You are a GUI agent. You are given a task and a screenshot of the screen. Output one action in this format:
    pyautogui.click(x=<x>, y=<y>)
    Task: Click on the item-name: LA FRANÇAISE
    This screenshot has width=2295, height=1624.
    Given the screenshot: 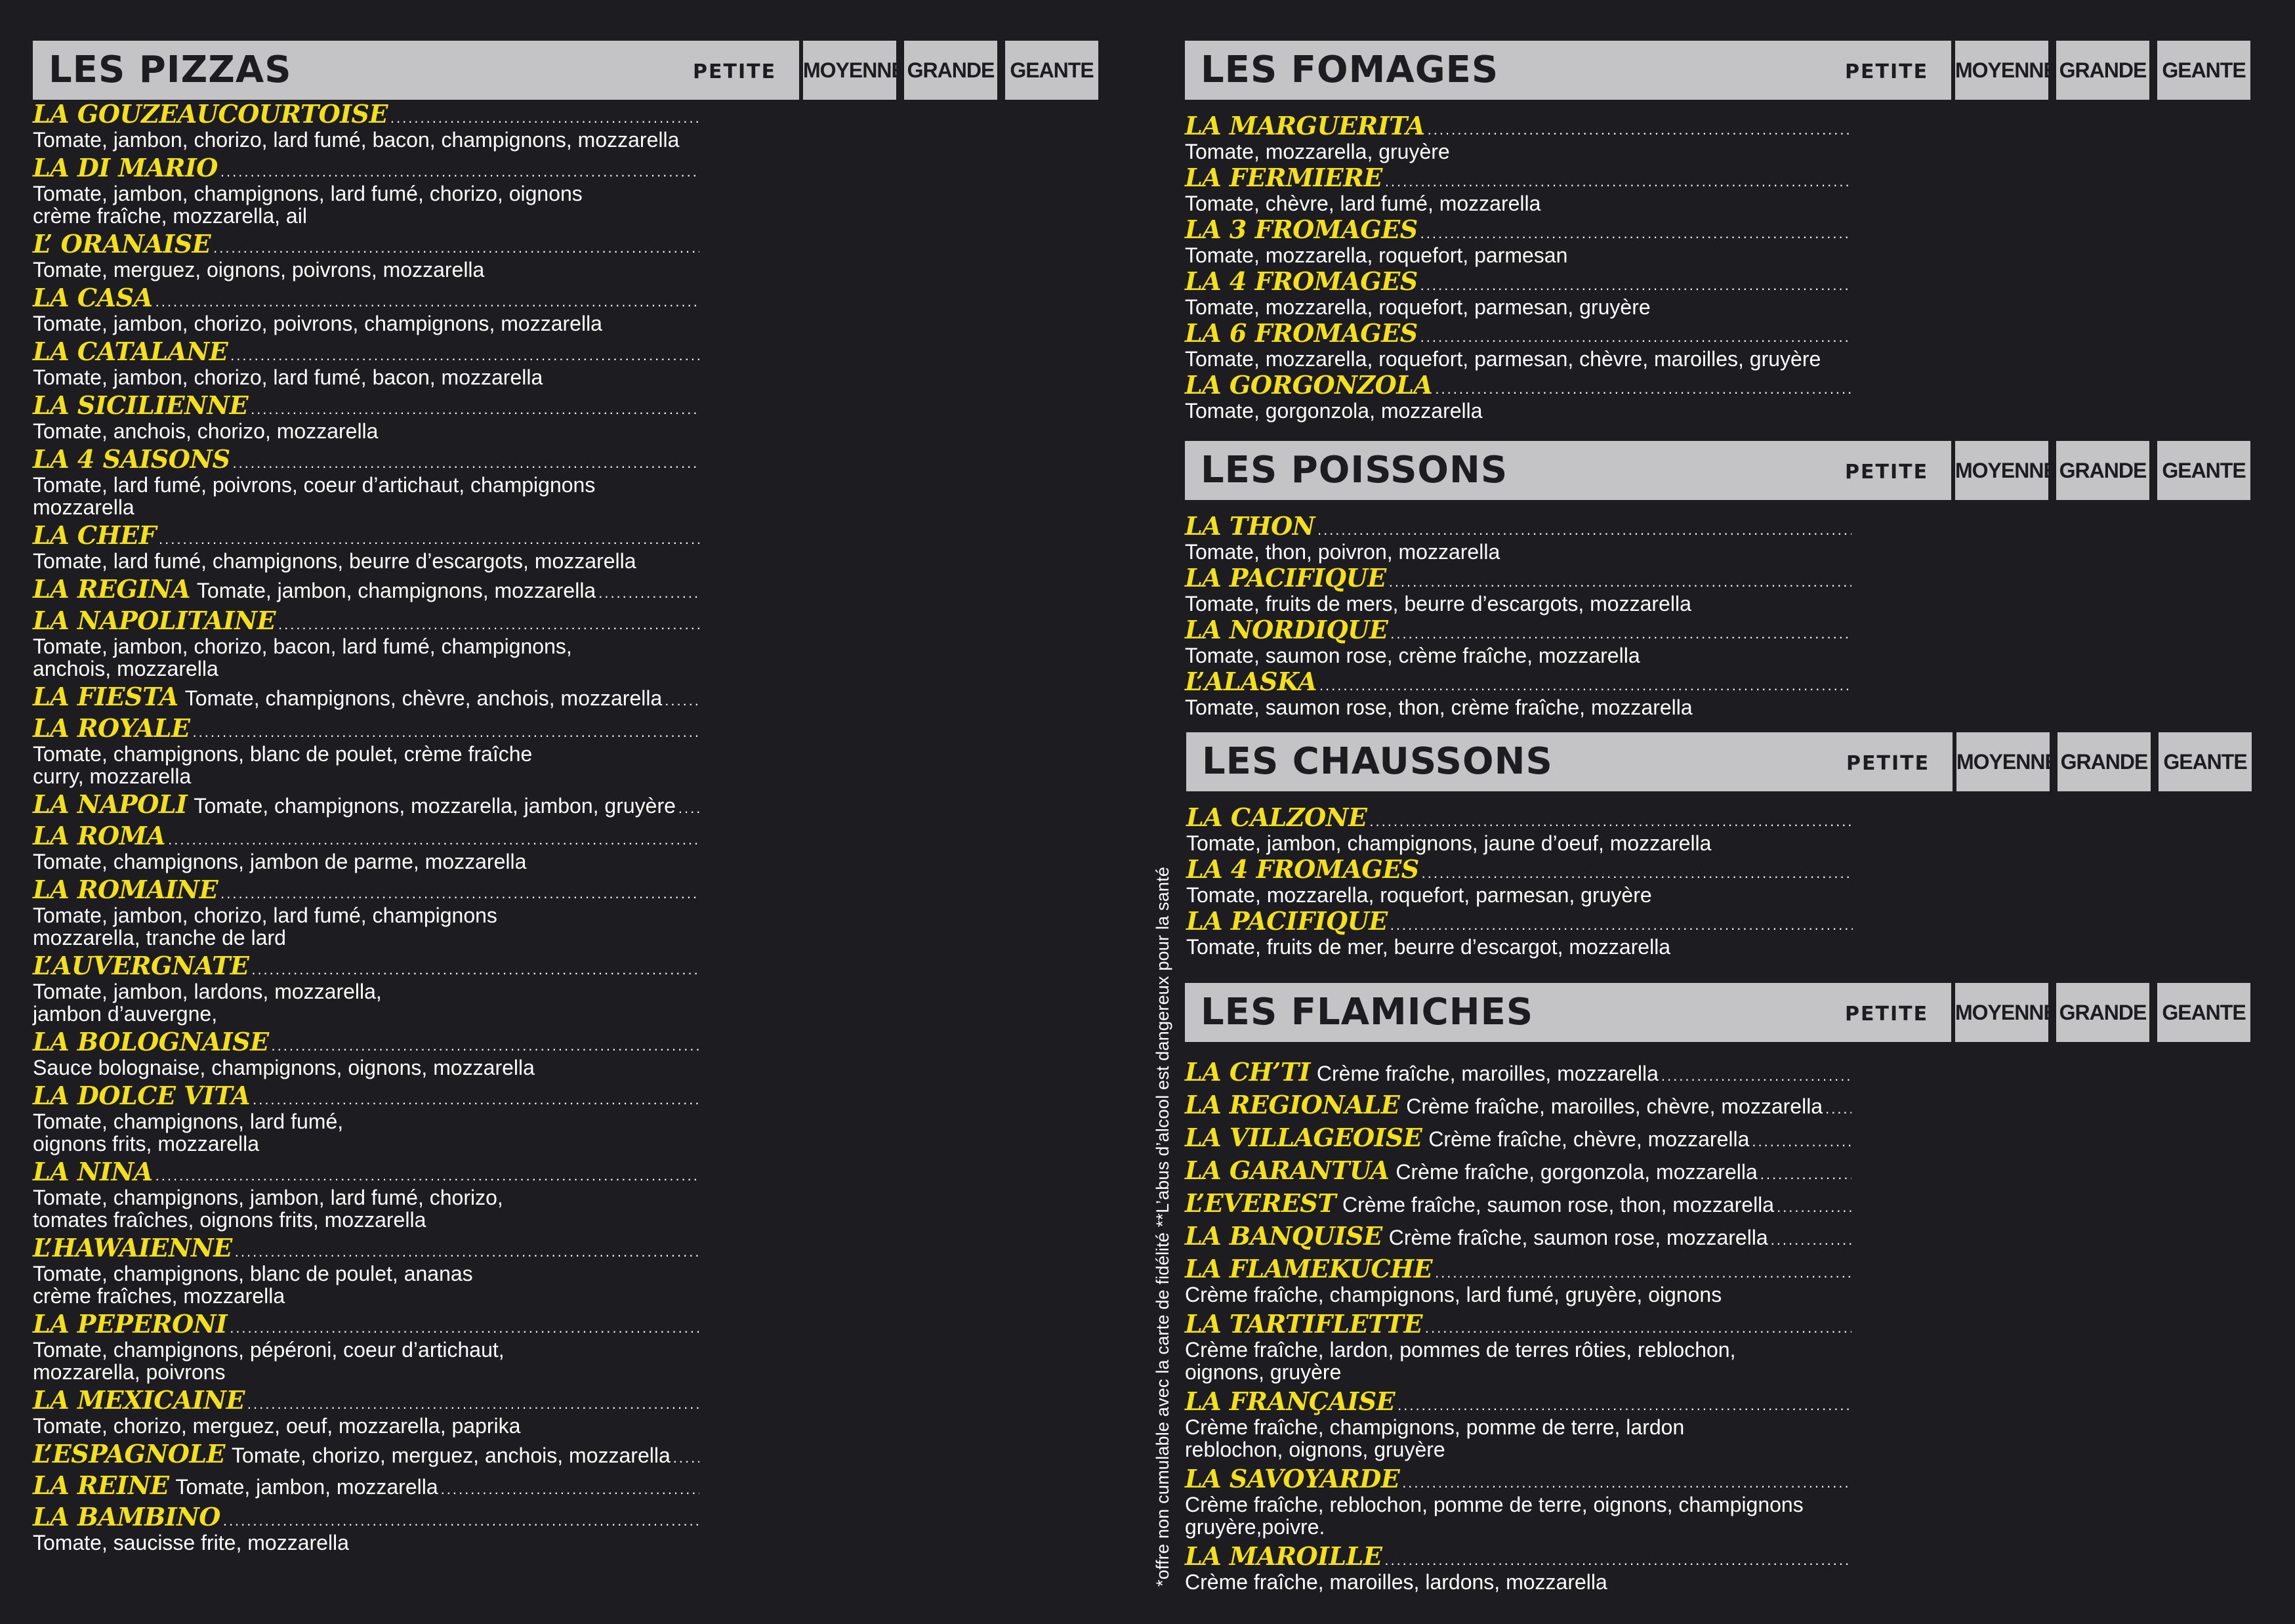 What is the action you would take?
    pyautogui.click(x=1290, y=1401)
    